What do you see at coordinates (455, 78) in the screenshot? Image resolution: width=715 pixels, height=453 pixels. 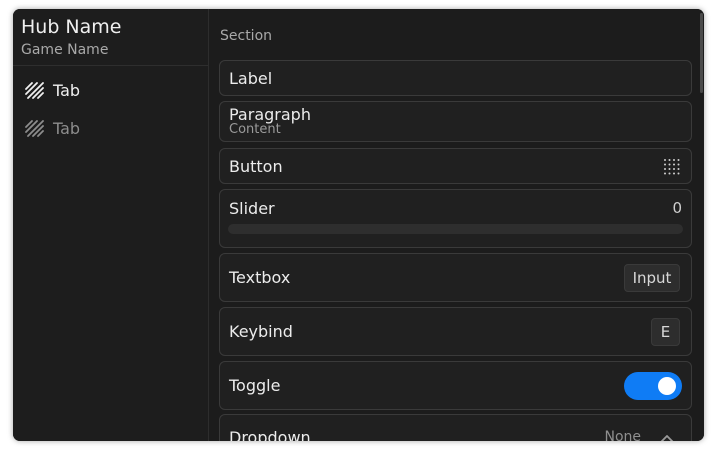 I see `label-card: Label` at bounding box center [455, 78].